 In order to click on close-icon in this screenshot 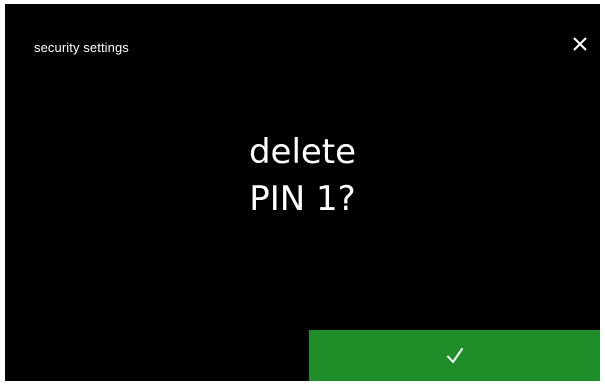, I will do `click(580, 44)`.